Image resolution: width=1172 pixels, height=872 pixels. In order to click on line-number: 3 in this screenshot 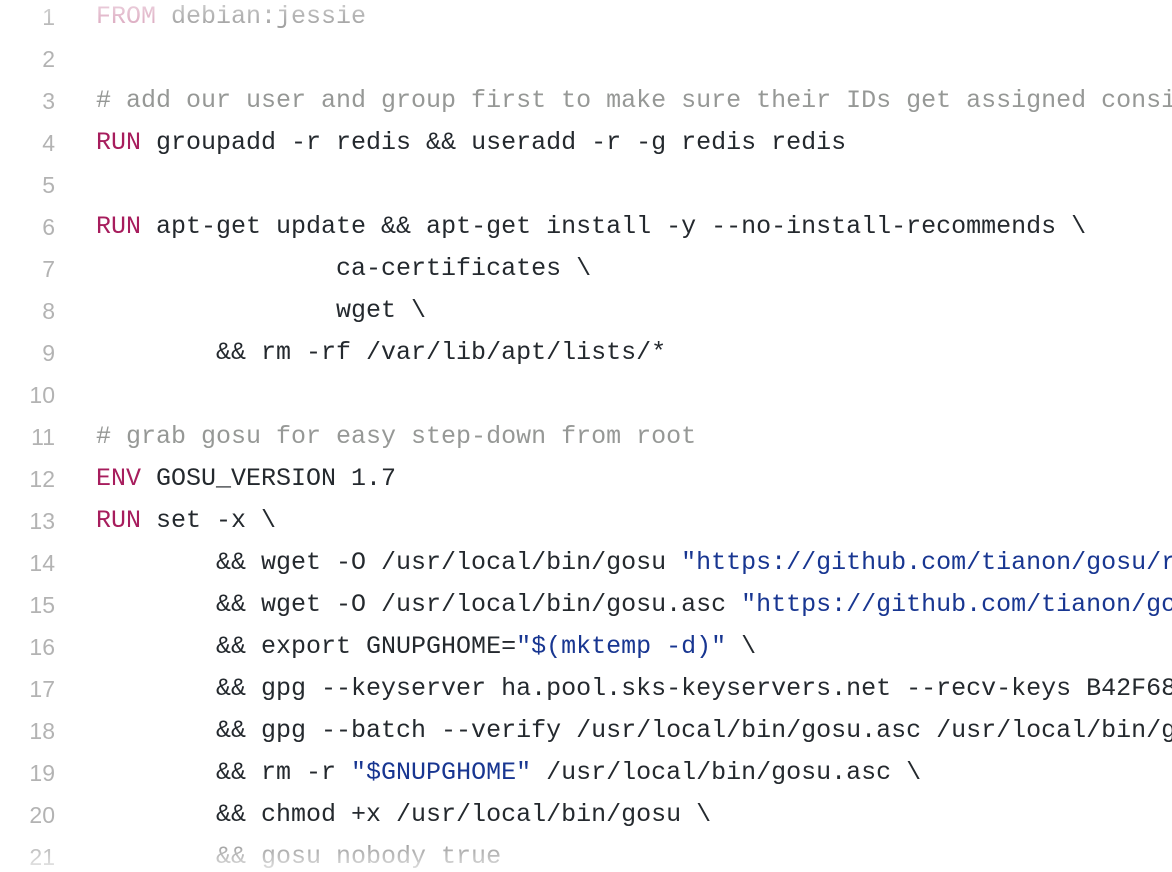, I will do `click(48, 101)`.